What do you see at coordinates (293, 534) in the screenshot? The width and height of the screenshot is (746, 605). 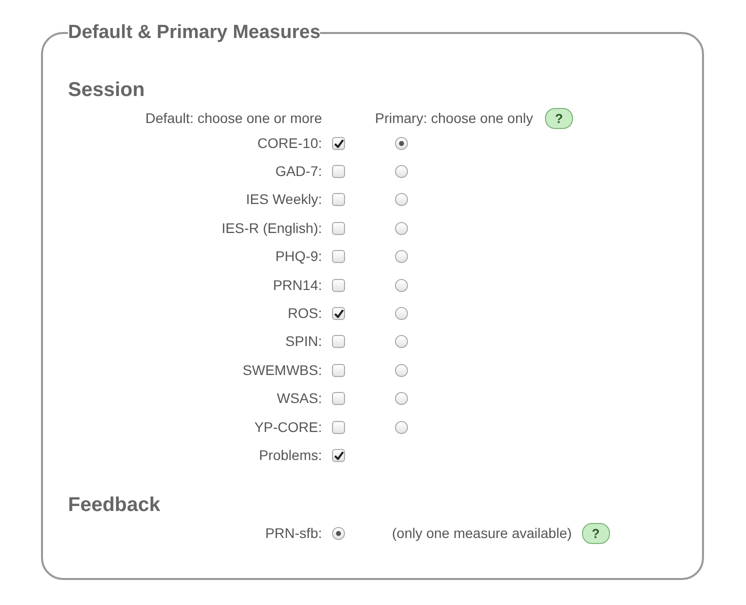 I see `measure-label: PRN-sfb:` at bounding box center [293, 534].